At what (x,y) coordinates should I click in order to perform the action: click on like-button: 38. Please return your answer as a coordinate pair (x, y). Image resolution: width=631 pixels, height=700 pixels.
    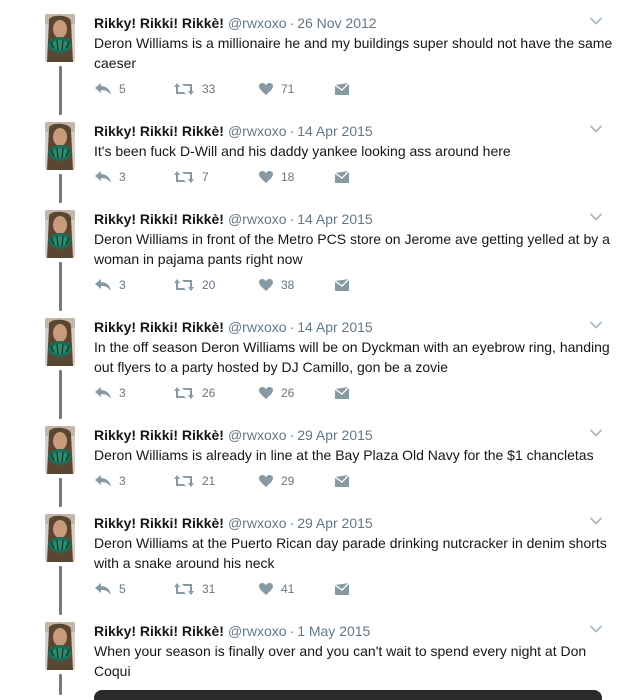
    Looking at the image, I should click on (276, 285).